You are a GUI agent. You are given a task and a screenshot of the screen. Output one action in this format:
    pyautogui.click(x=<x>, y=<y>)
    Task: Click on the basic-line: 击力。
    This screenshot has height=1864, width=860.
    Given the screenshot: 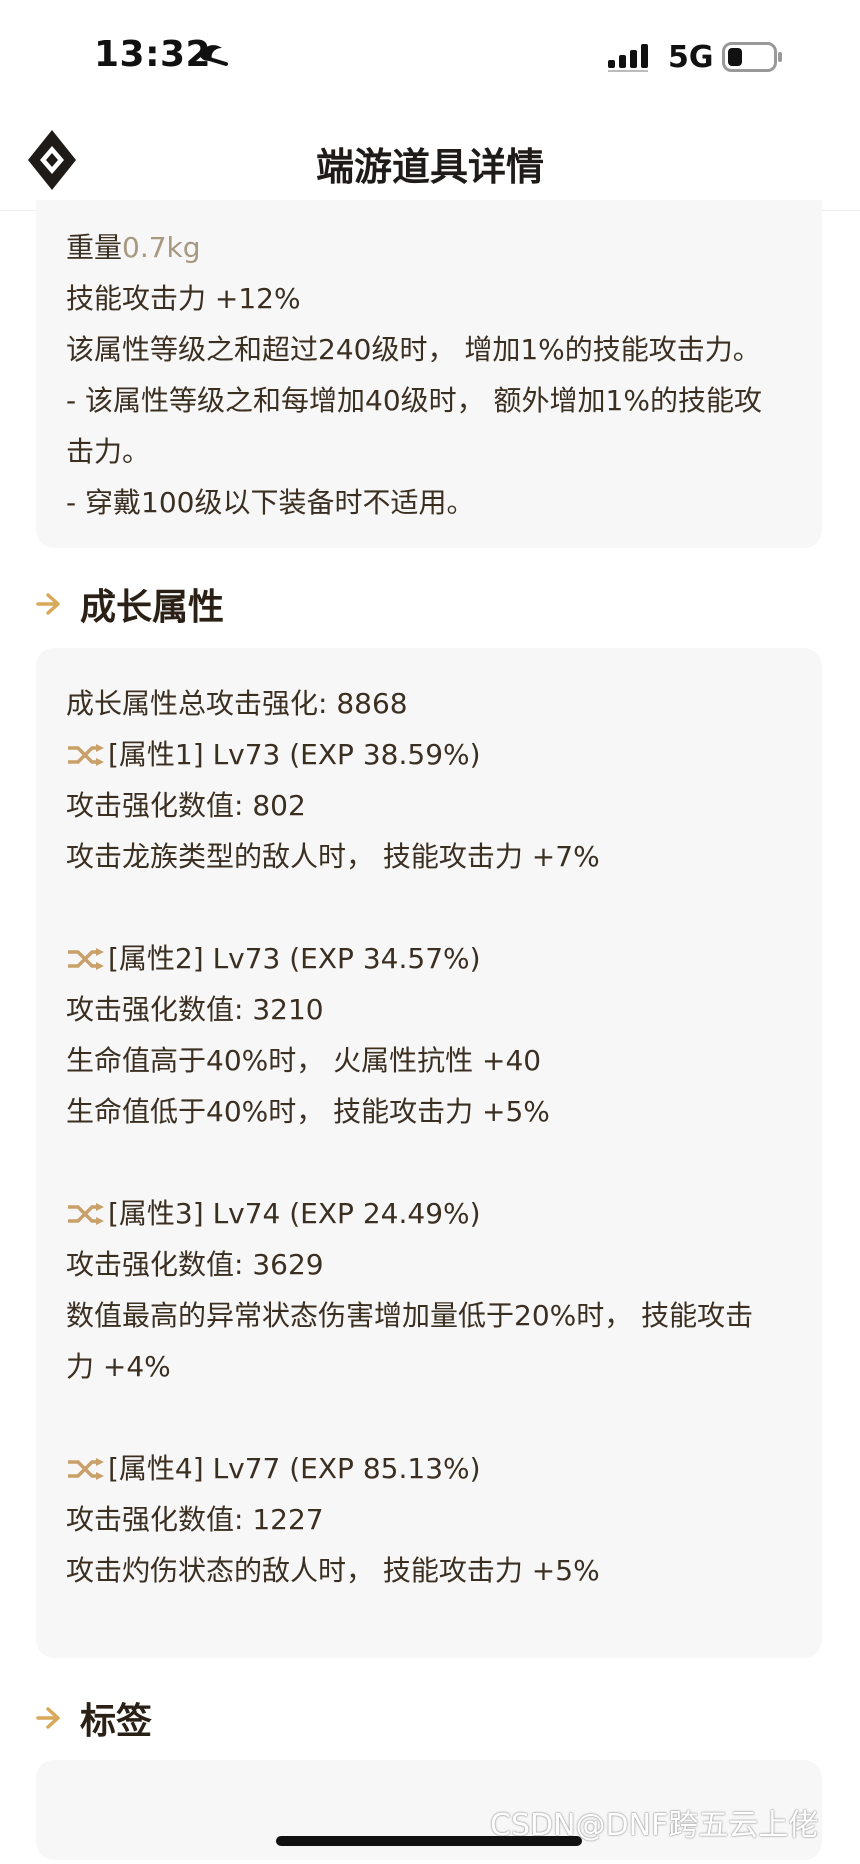 What is the action you would take?
    pyautogui.click(x=108, y=451)
    